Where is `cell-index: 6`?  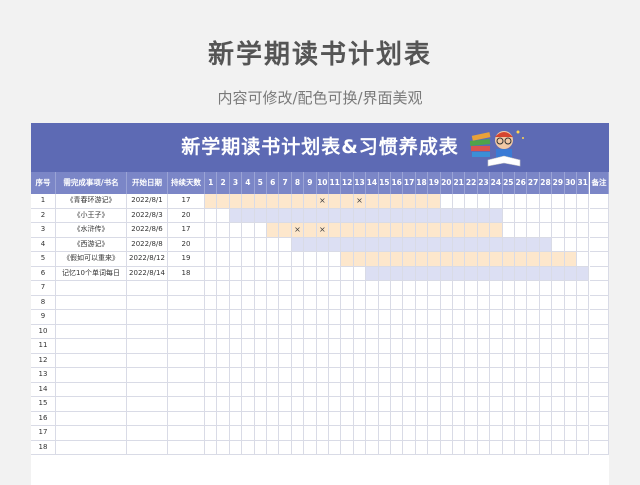
cell-index: 6 is located at coordinates (43, 273).